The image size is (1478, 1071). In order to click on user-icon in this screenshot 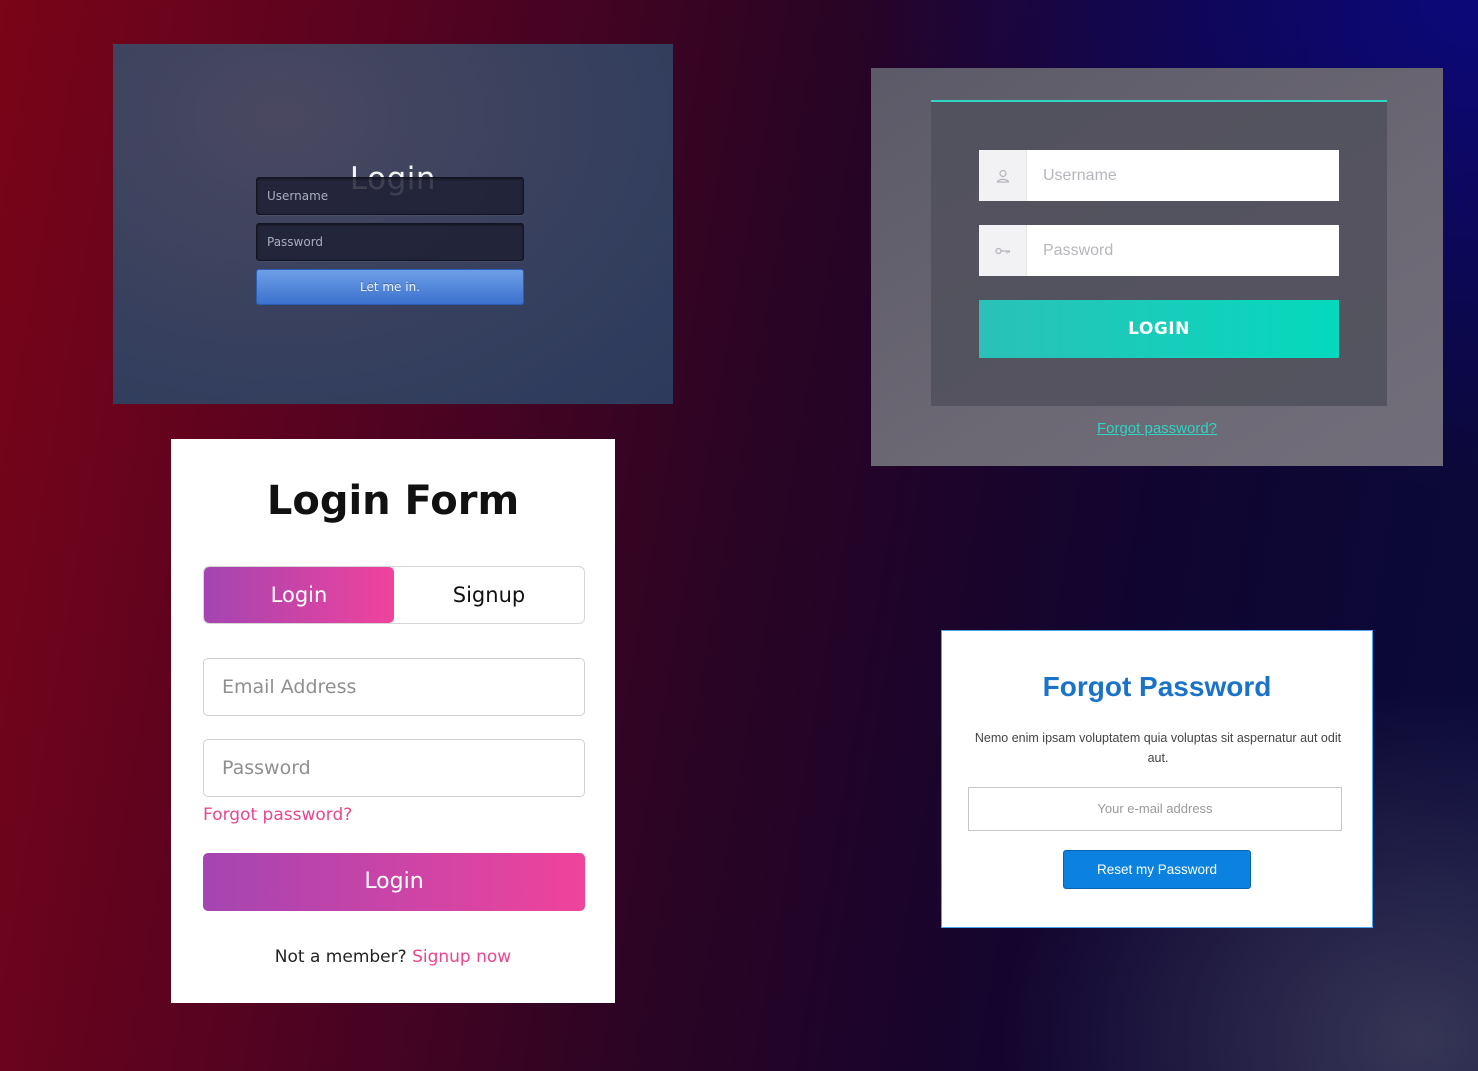, I will do `click(1003, 175)`.